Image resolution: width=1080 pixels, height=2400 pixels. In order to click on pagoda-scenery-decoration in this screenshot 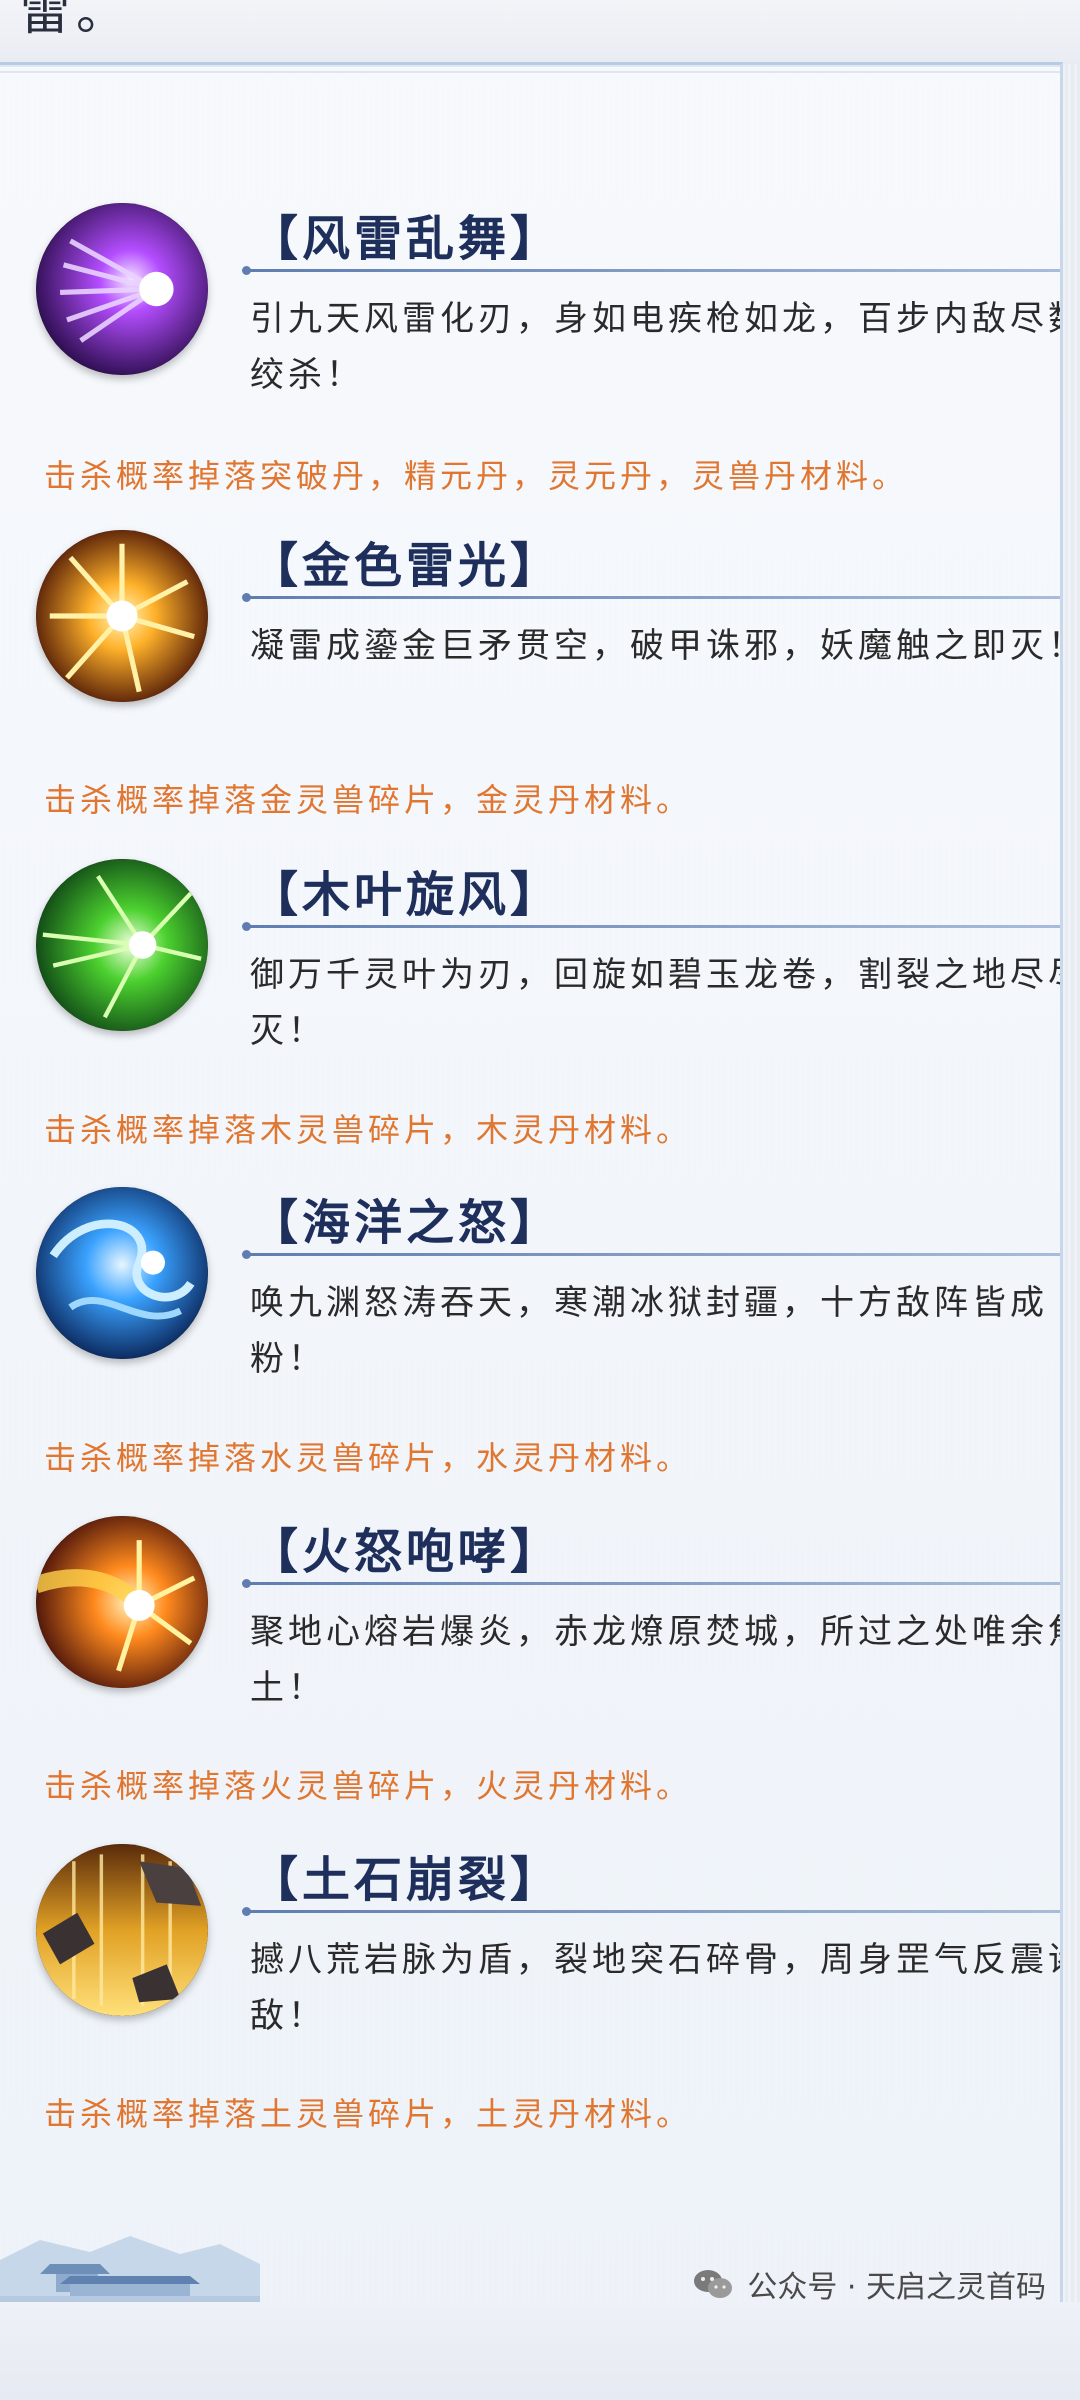, I will do `click(130, 2273)`.